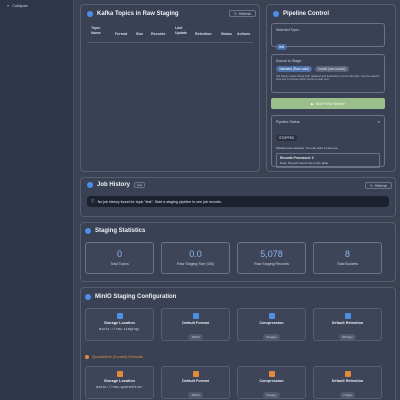 The height and width of the screenshot is (400, 400). I want to click on stat-label: Total Topics, so click(119, 264).